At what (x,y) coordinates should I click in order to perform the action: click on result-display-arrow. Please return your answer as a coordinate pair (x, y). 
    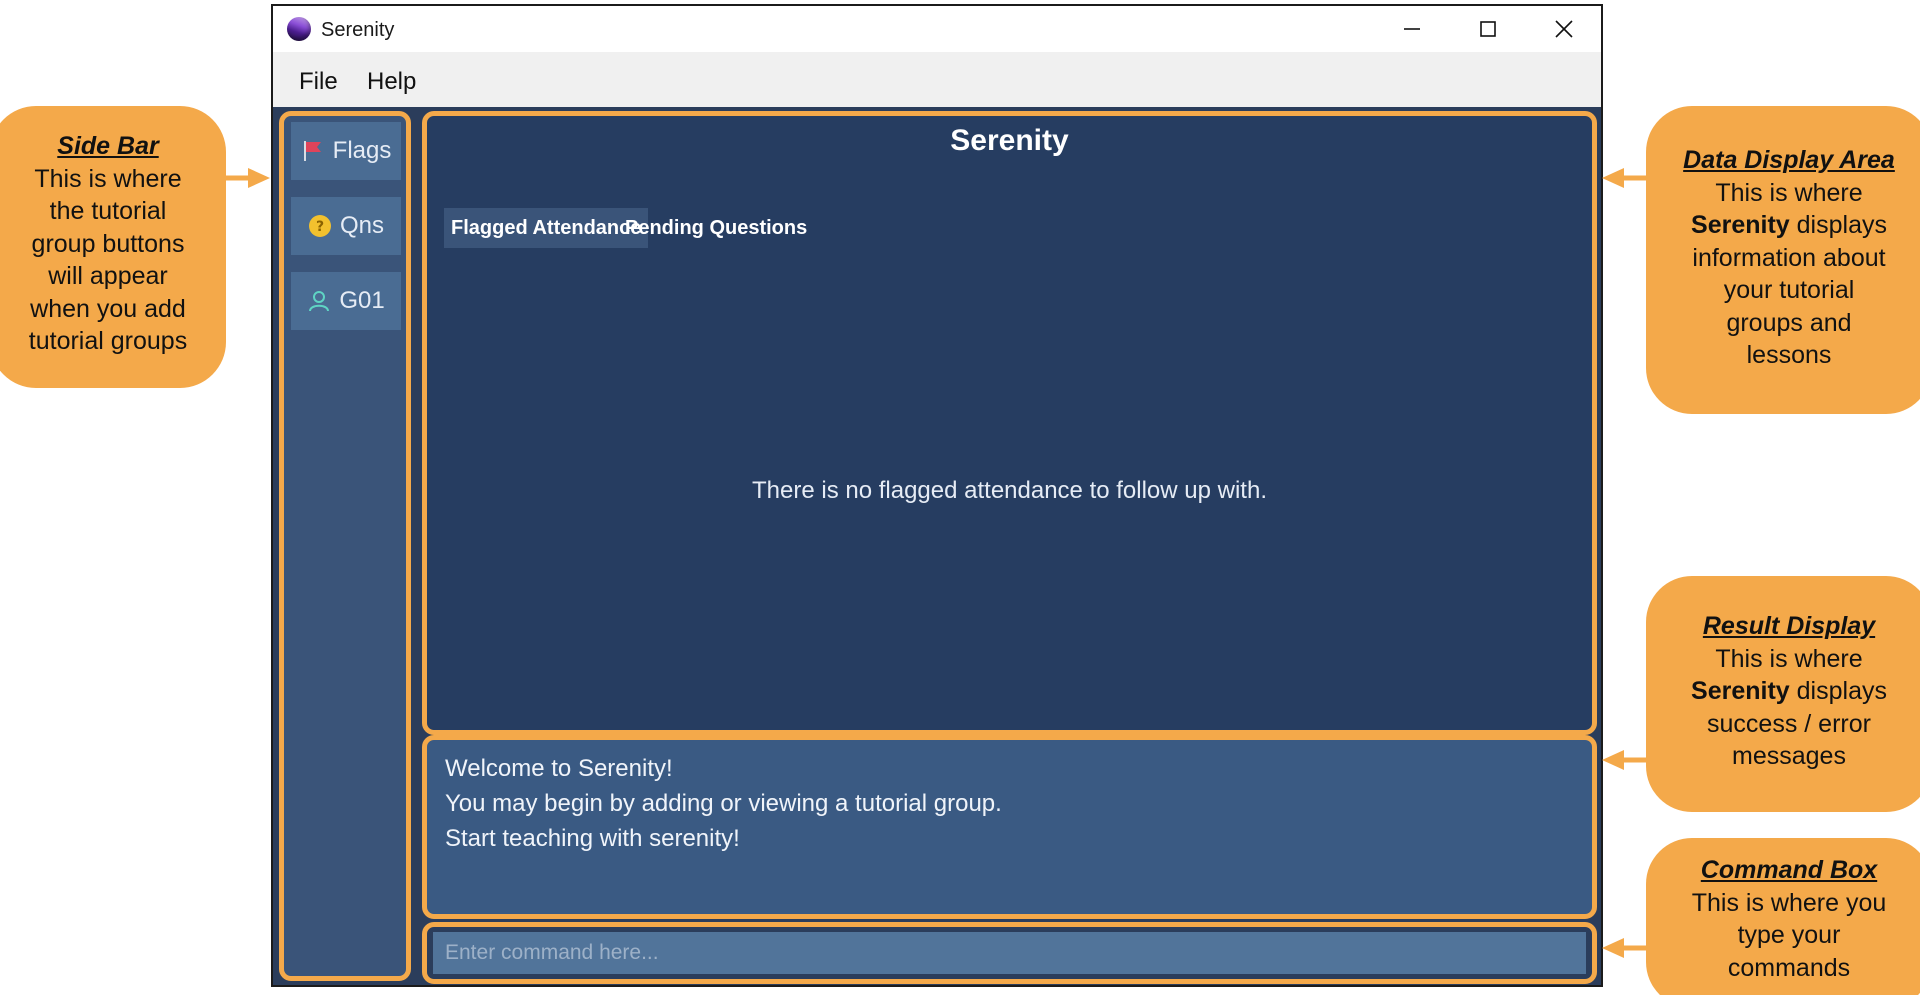
    Looking at the image, I should click on (1624, 760).